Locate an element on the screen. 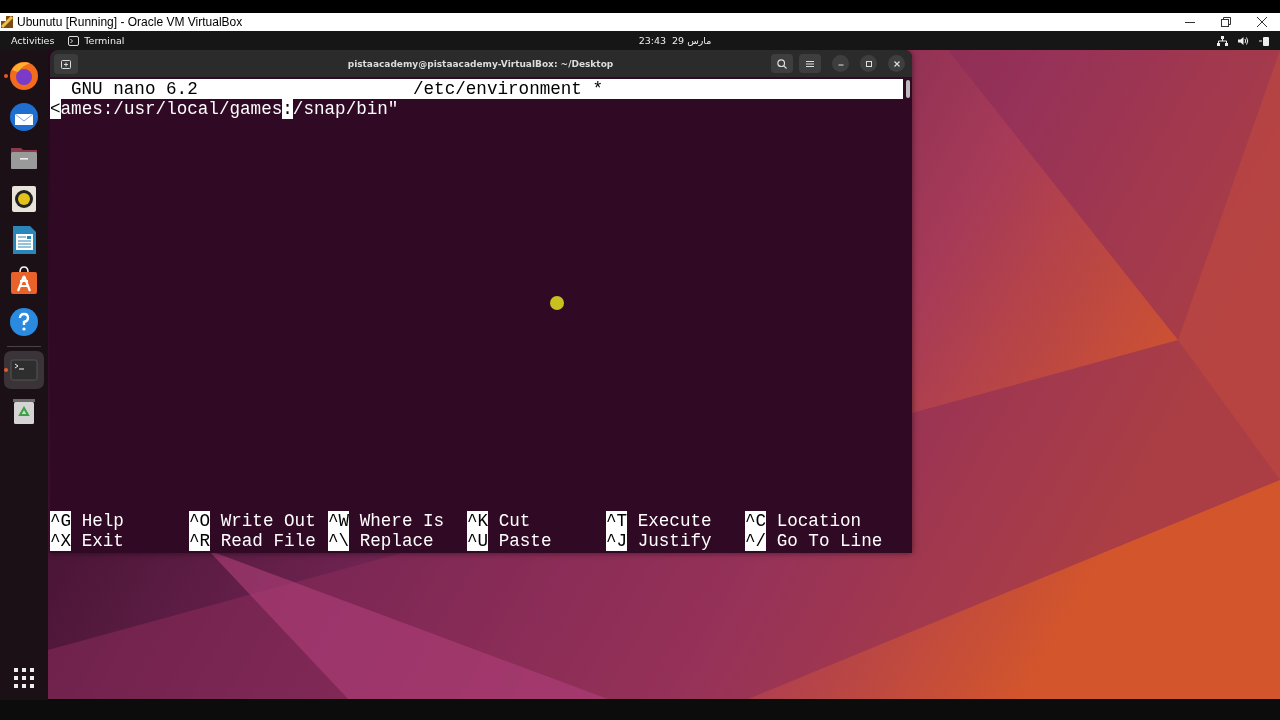 The width and height of the screenshot is (1280, 720). shortcut-label: Go To Line is located at coordinates (829, 541).